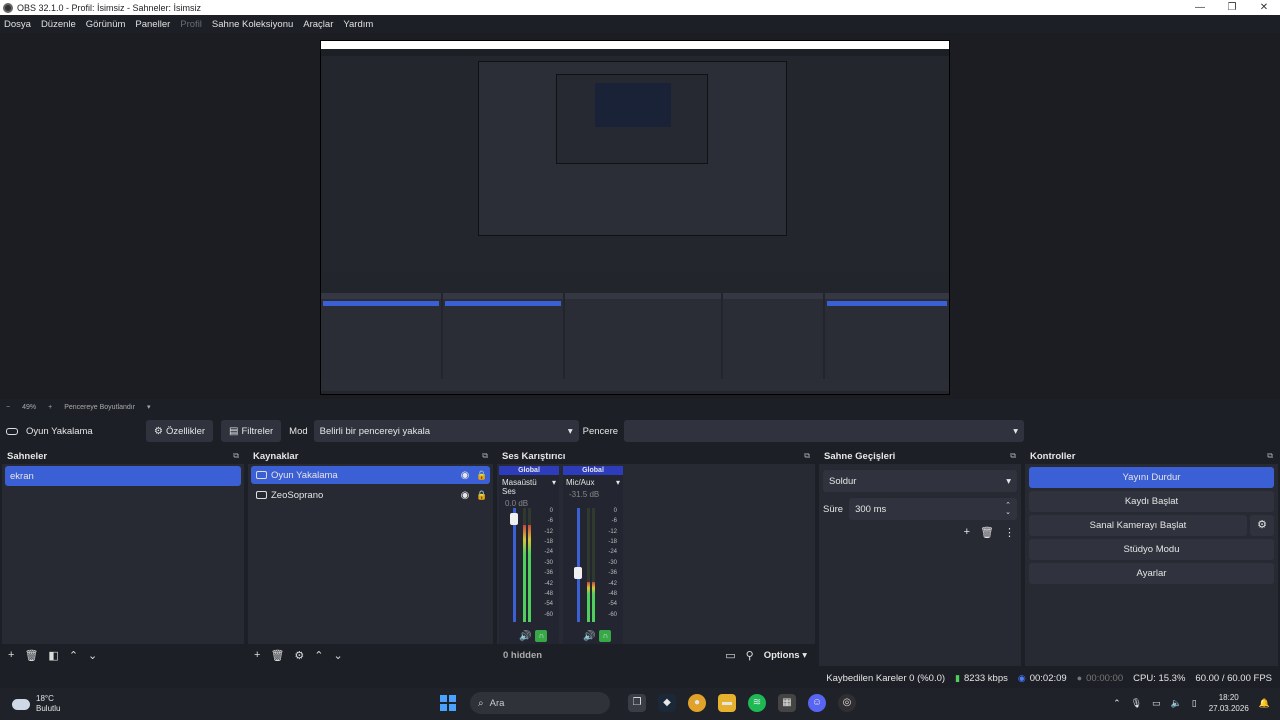  I want to click on file-explorer-icon: ▬, so click(727, 703).